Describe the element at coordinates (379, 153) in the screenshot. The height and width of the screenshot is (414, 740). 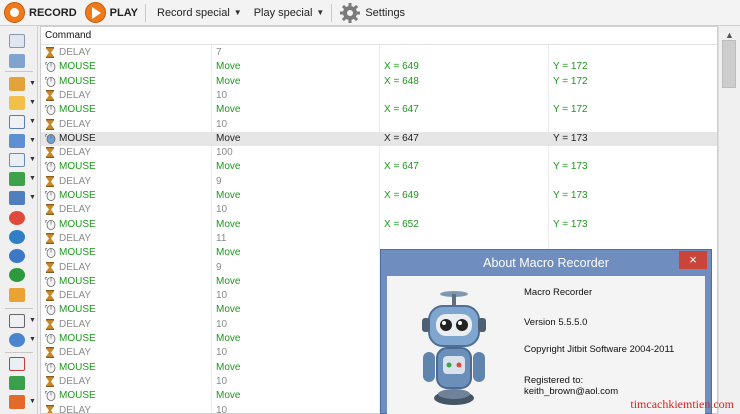
I see `table-row: DELAY 100` at that location.